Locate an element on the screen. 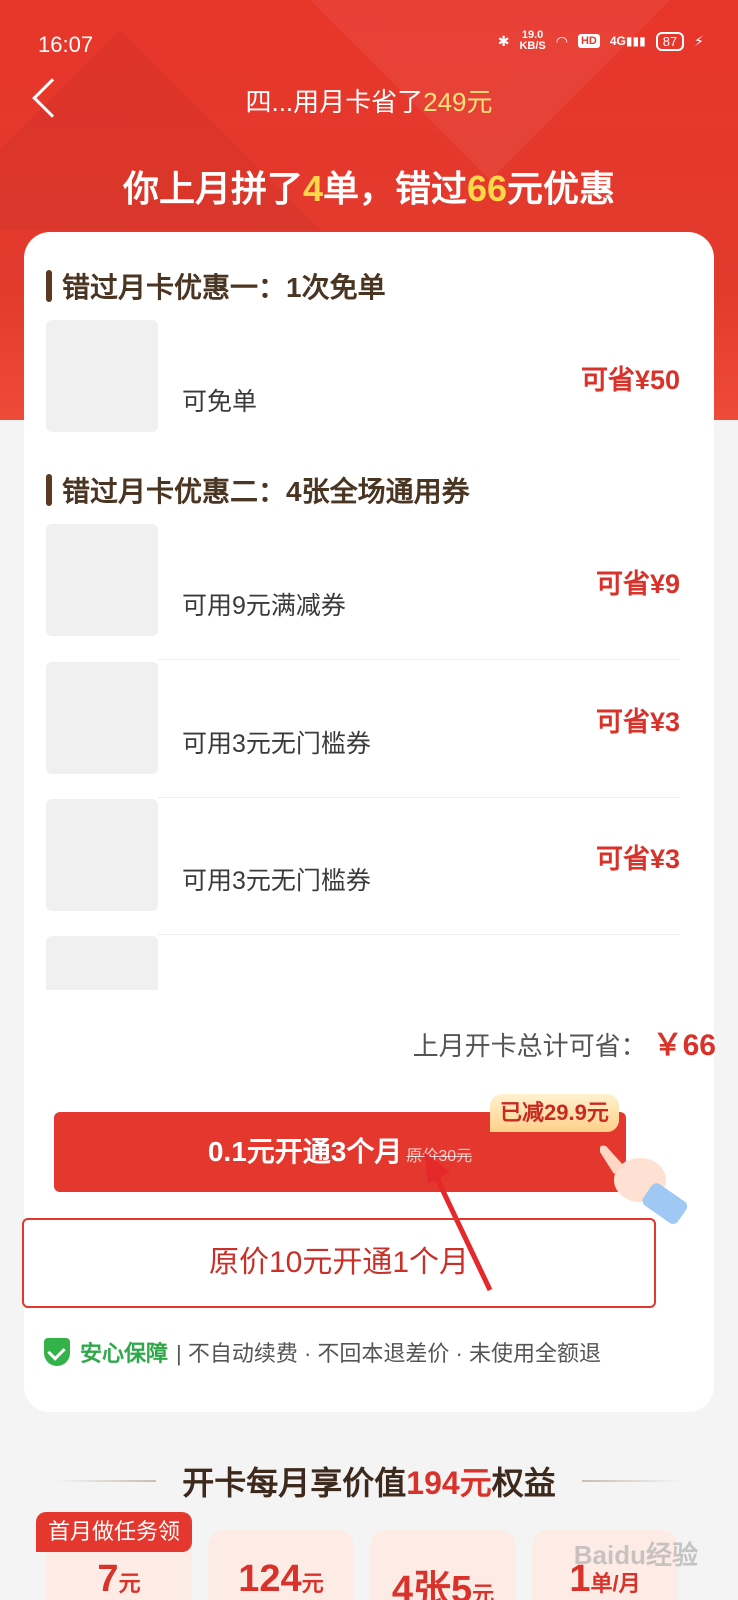 The image size is (738, 1600). page-title: 四...用月卡省了249元 is located at coordinates (369, 100).